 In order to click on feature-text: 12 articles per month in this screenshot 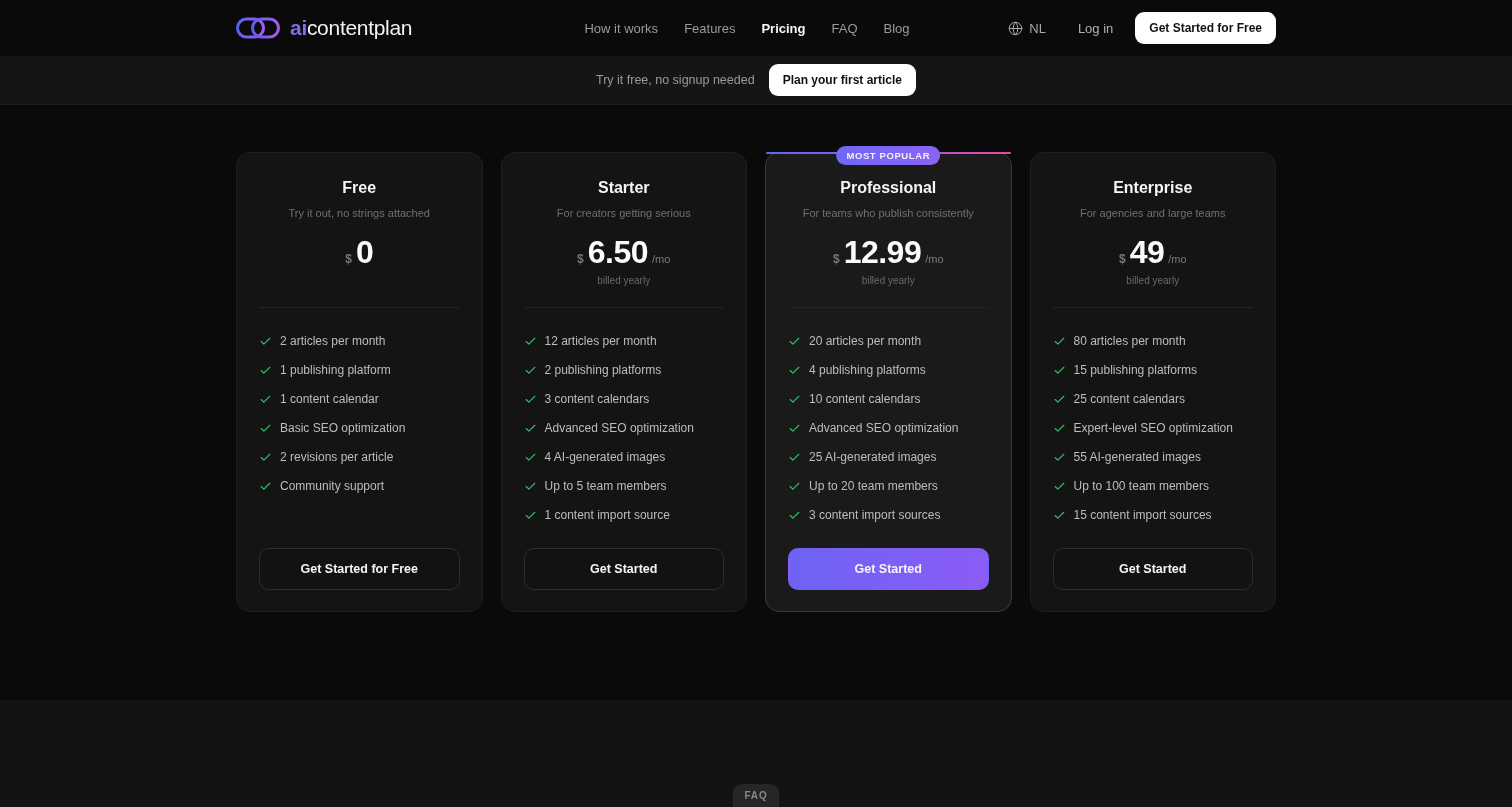, I will do `click(600, 341)`.